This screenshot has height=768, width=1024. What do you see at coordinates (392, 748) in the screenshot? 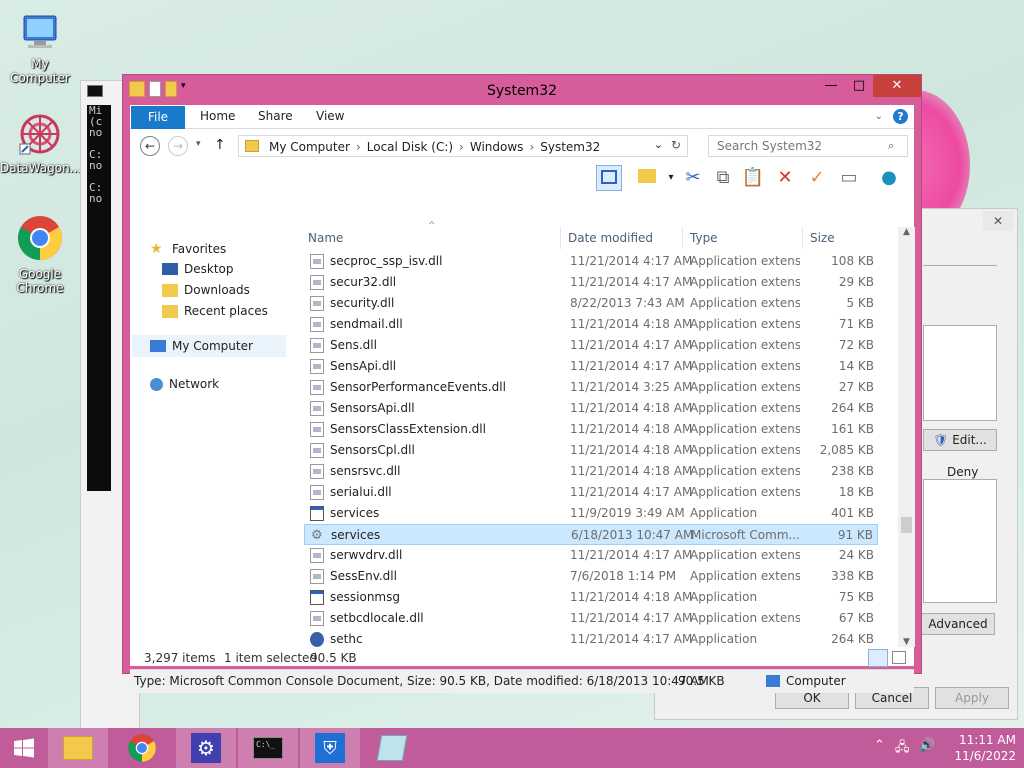
I see `taskbar-notepad` at bounding box center [392, 748].